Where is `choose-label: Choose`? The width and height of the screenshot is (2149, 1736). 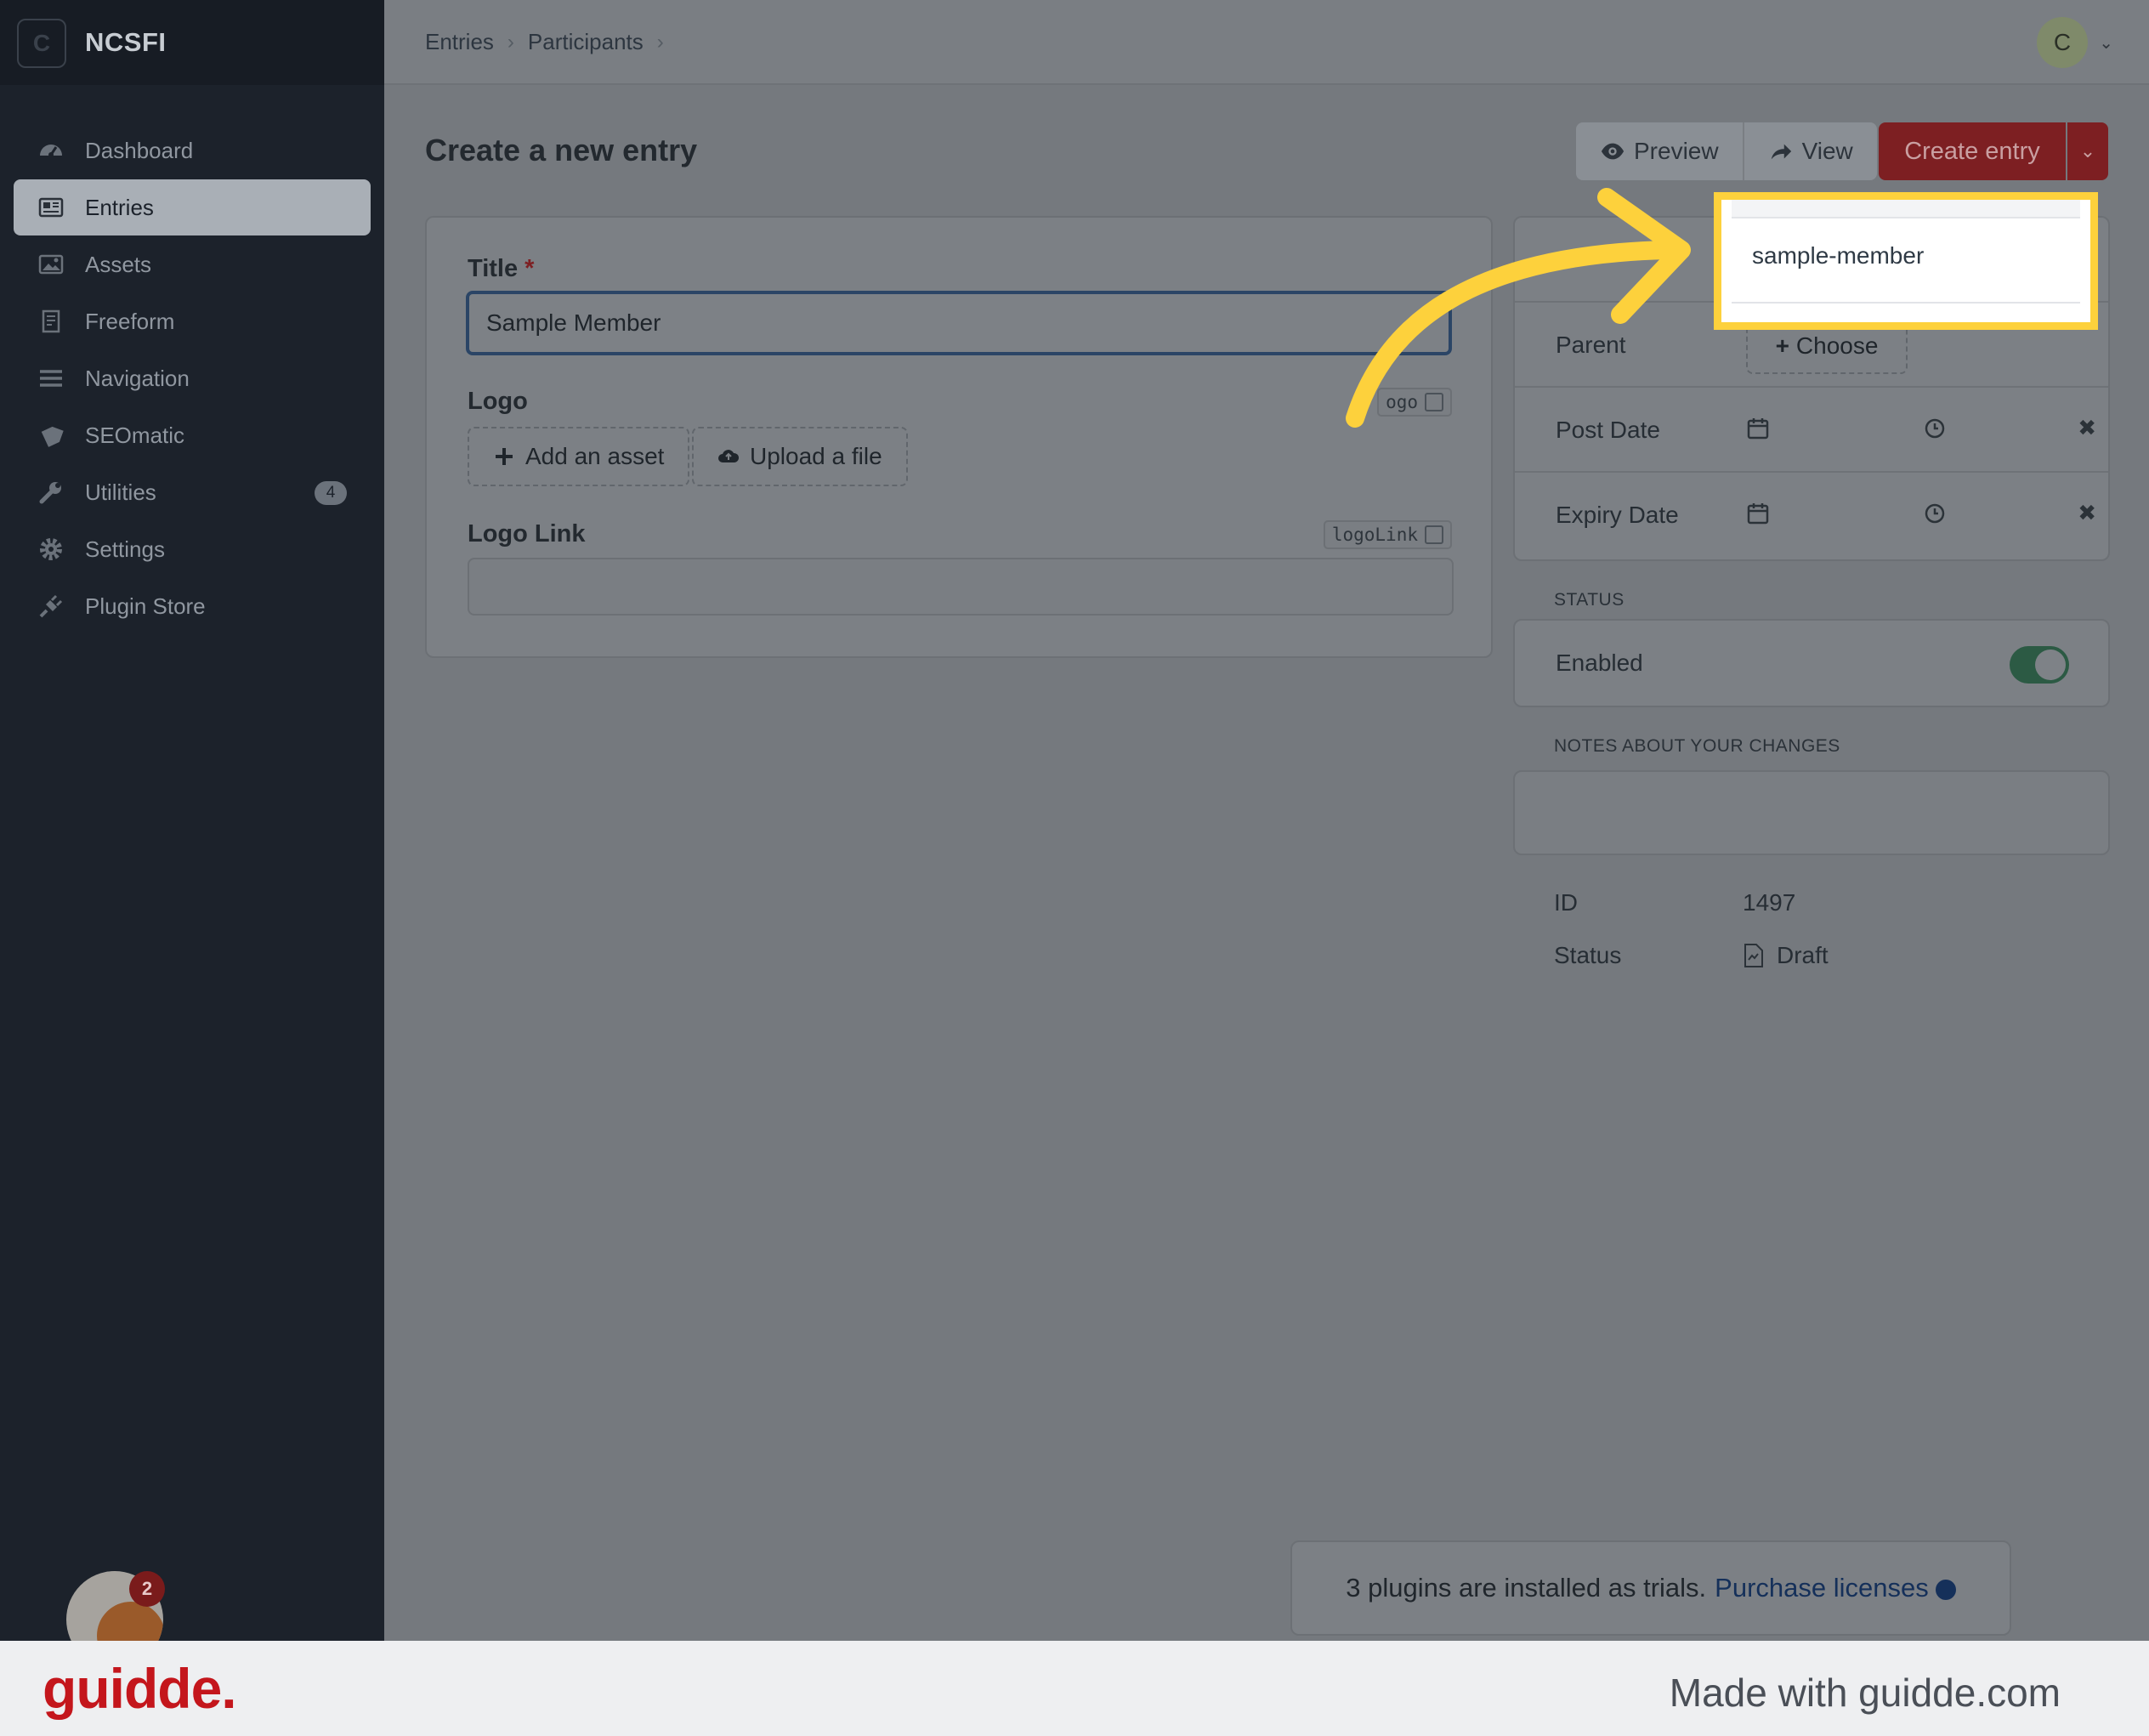
choose-label: Choose is located at coordinates (1837, 346).